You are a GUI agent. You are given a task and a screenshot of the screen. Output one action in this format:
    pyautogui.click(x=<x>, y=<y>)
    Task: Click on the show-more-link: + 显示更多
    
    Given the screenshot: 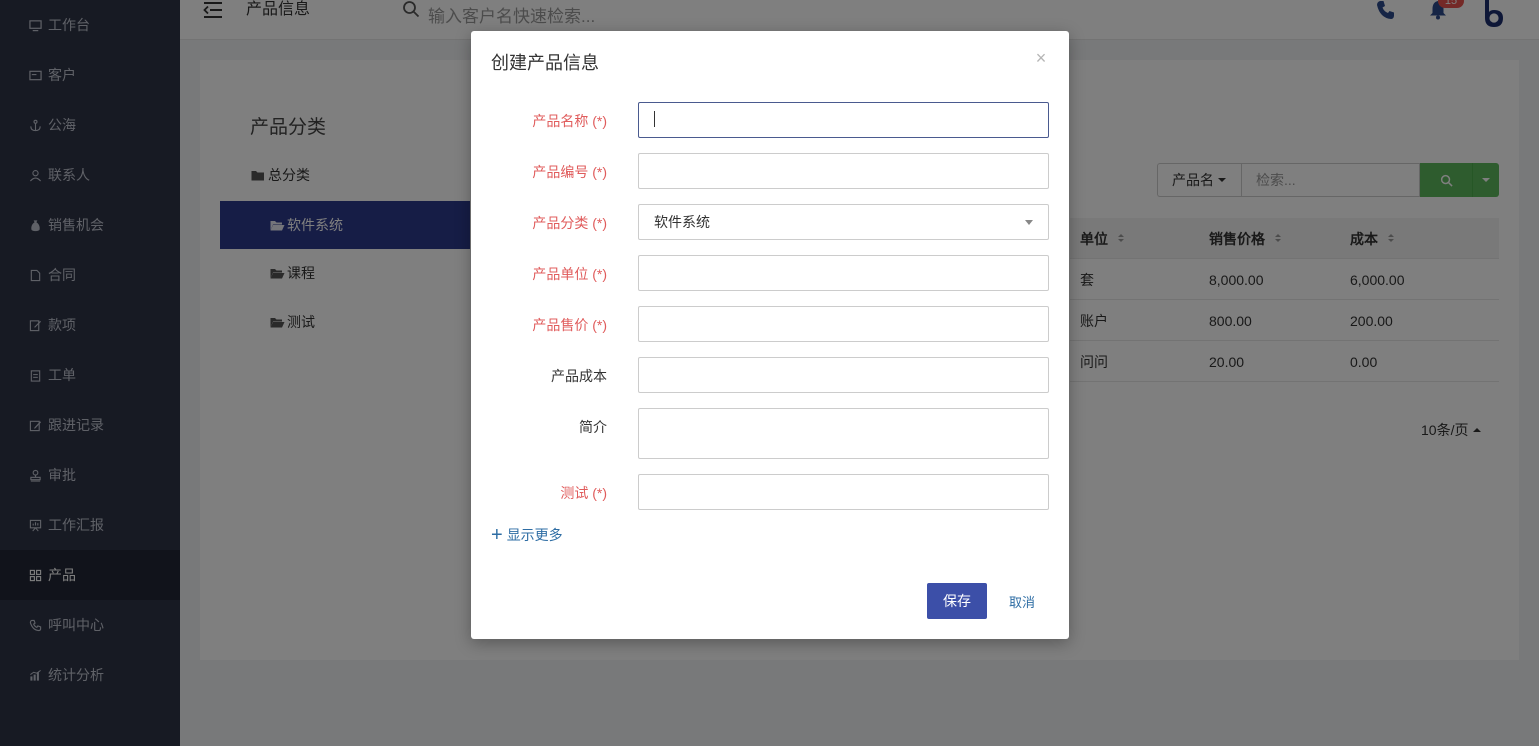 What is the action you would take?
    pyautogui.click(x=527, y=535)
    